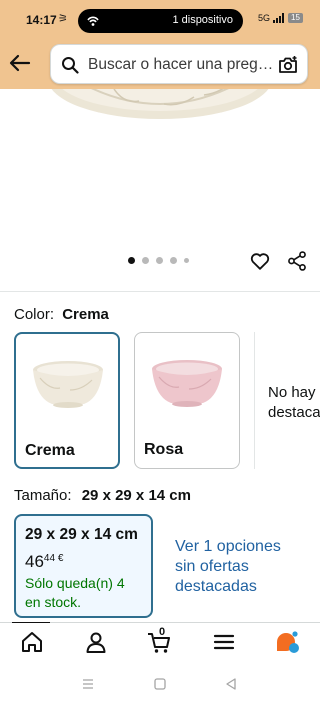 This screenshot has height=703, width=320. I want to click on color-label: Color:, so click(34, 314).